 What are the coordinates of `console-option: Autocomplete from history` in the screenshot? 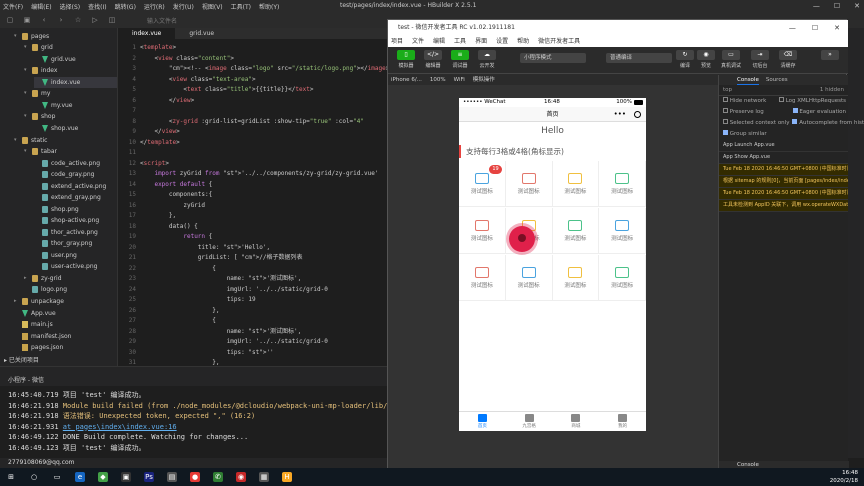 It's located at (828, 123).